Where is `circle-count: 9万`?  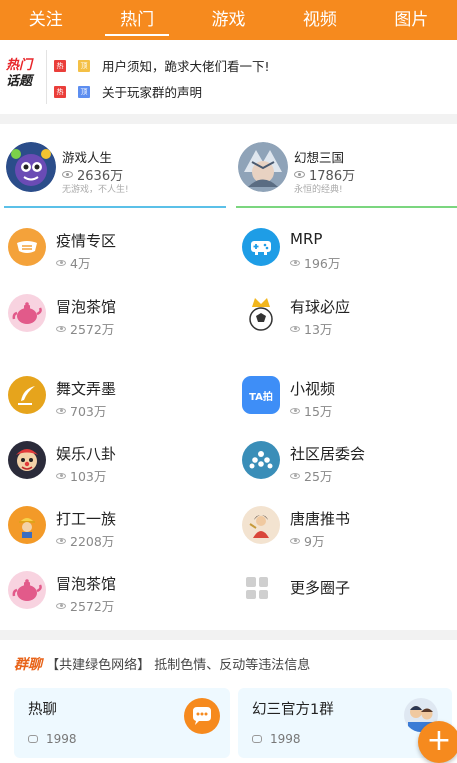
circle-count: 9万 is located at coordinates (314, 541).